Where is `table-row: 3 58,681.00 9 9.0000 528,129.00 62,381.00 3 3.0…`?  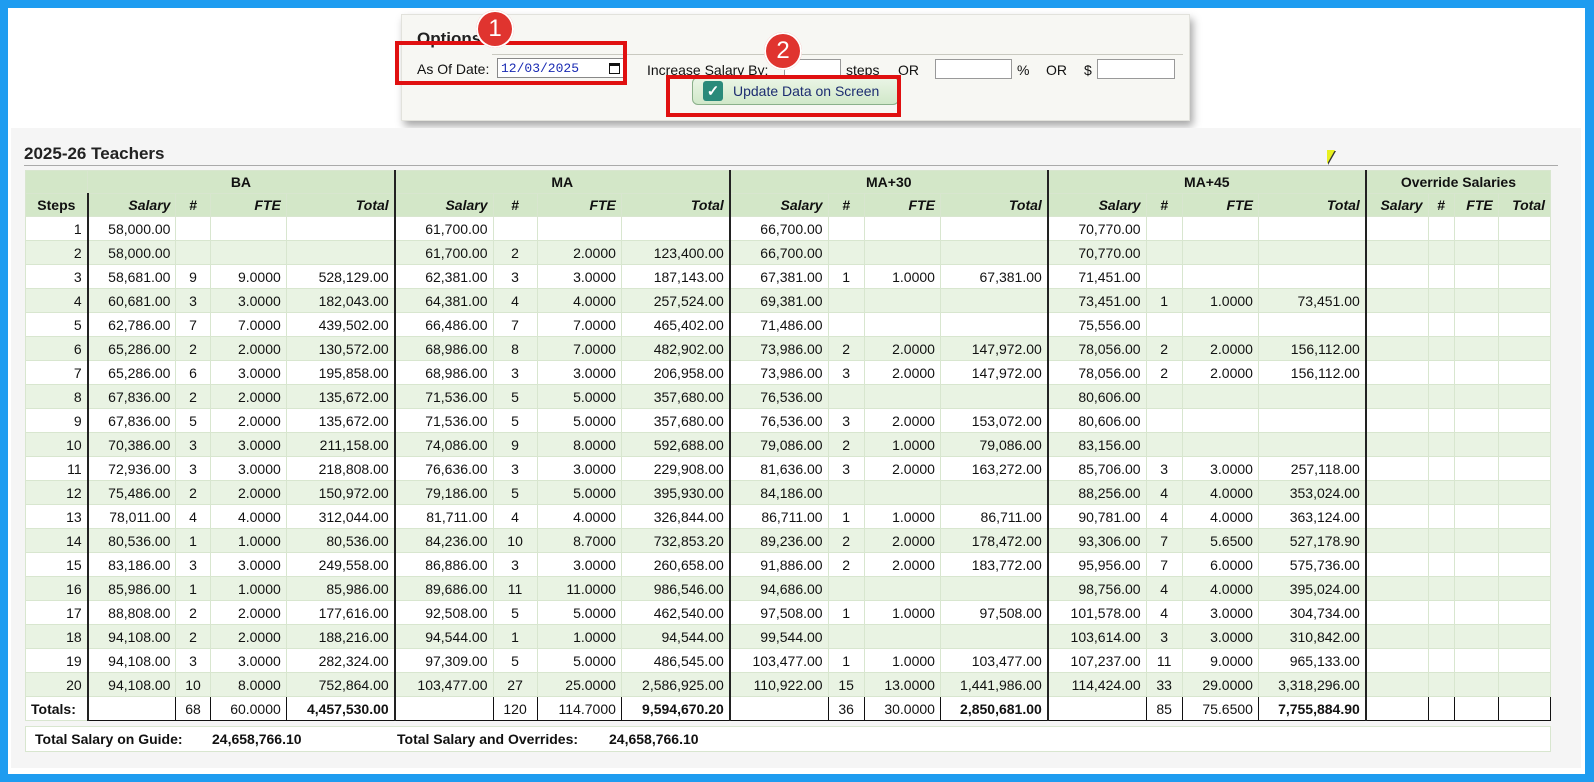
table-row: 3 58,681.00 9 9.0000 528,129.00 62,381.00 3 3.0… is located at coordinates (788, 276).